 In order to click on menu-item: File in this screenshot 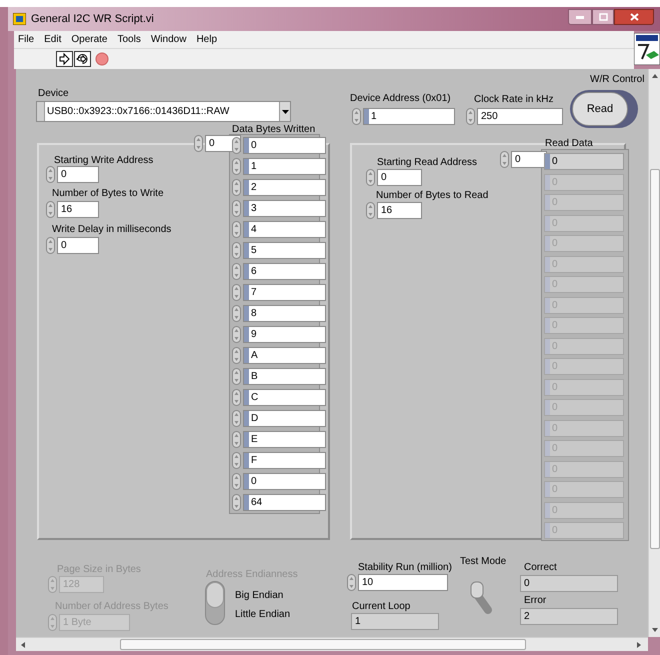, I will do `click(26, 39)`.